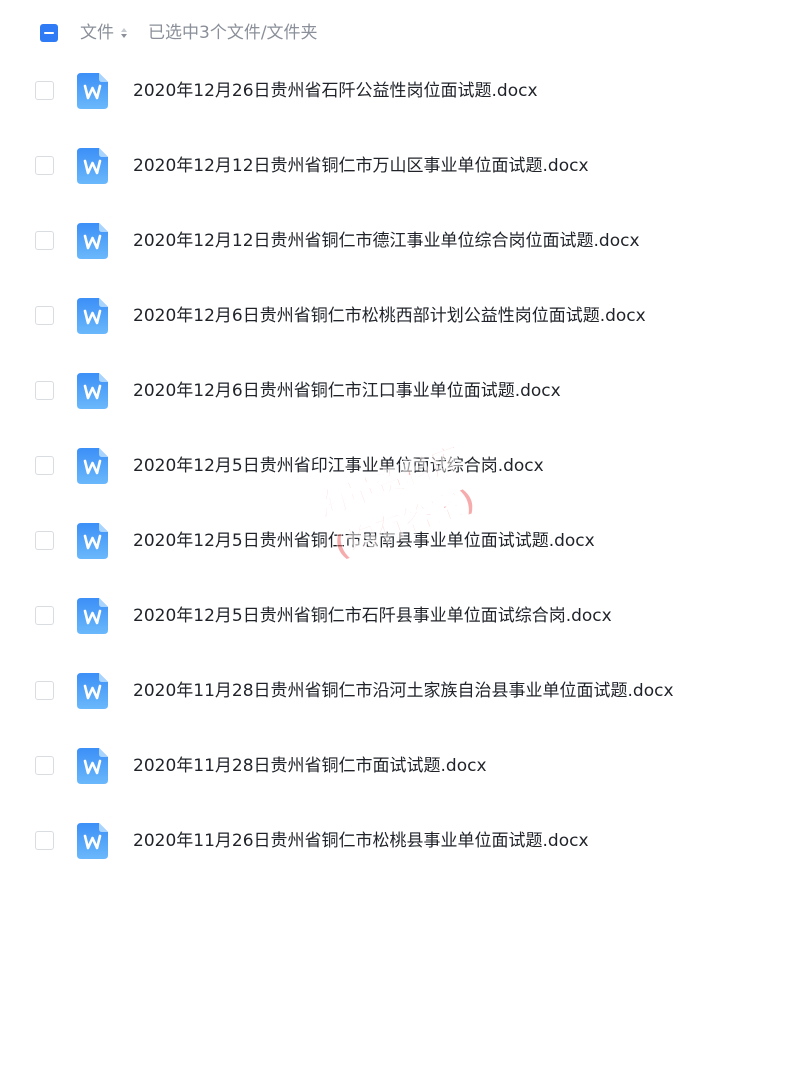 Image resolution: width=800 pixels, height=1068 pixels. Describe the element at coordinates (364, 541) in the screenshot. I see `file-name: 2020年12月5日贵州省铜仁市思南县事业单位面试试题.docx` at that location.